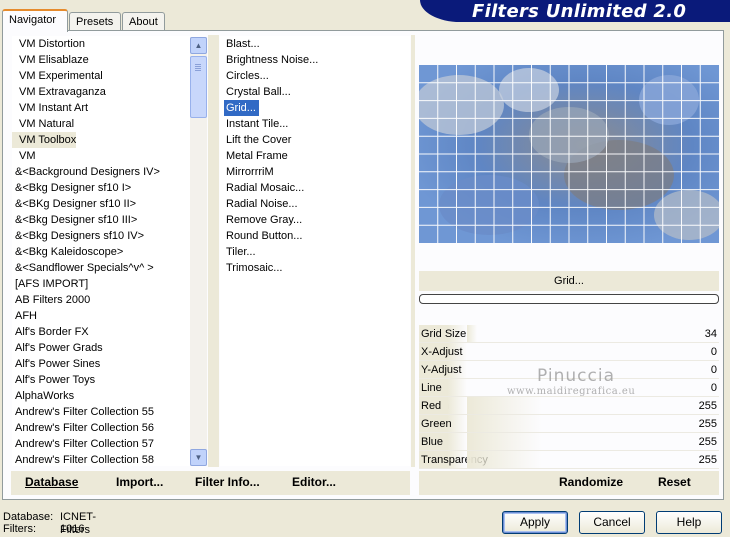 The height and width of the screenshot is (537, 730). What do you see at coordinates (443, 369) in the screenshot?
I see `param-name: Y-Adjust` at bounding box center [443, 369].